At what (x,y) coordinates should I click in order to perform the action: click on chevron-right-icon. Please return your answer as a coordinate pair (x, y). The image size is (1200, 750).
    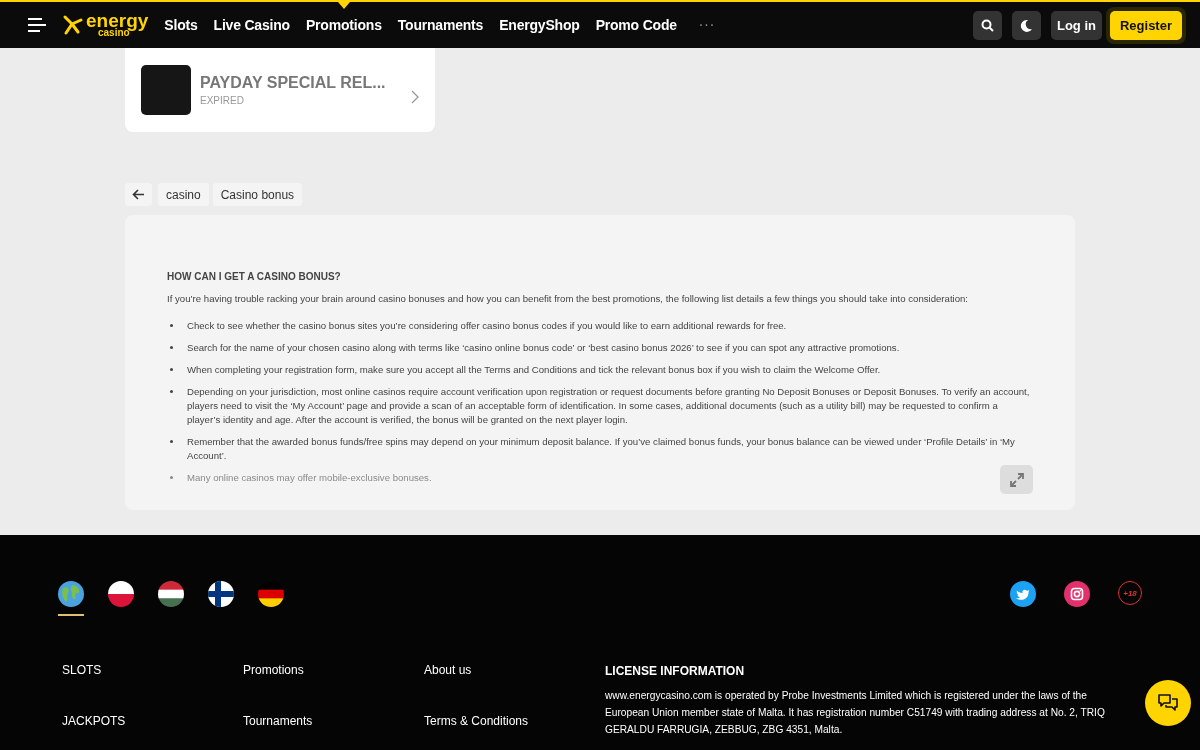
    Looking at the image, I should click on (415, 97).